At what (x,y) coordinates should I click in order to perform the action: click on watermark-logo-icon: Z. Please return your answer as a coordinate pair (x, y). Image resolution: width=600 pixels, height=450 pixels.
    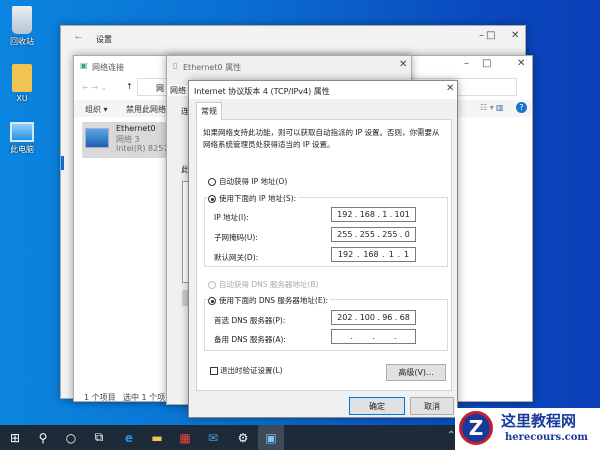
    Looking at the image, I should click on (476, 428).